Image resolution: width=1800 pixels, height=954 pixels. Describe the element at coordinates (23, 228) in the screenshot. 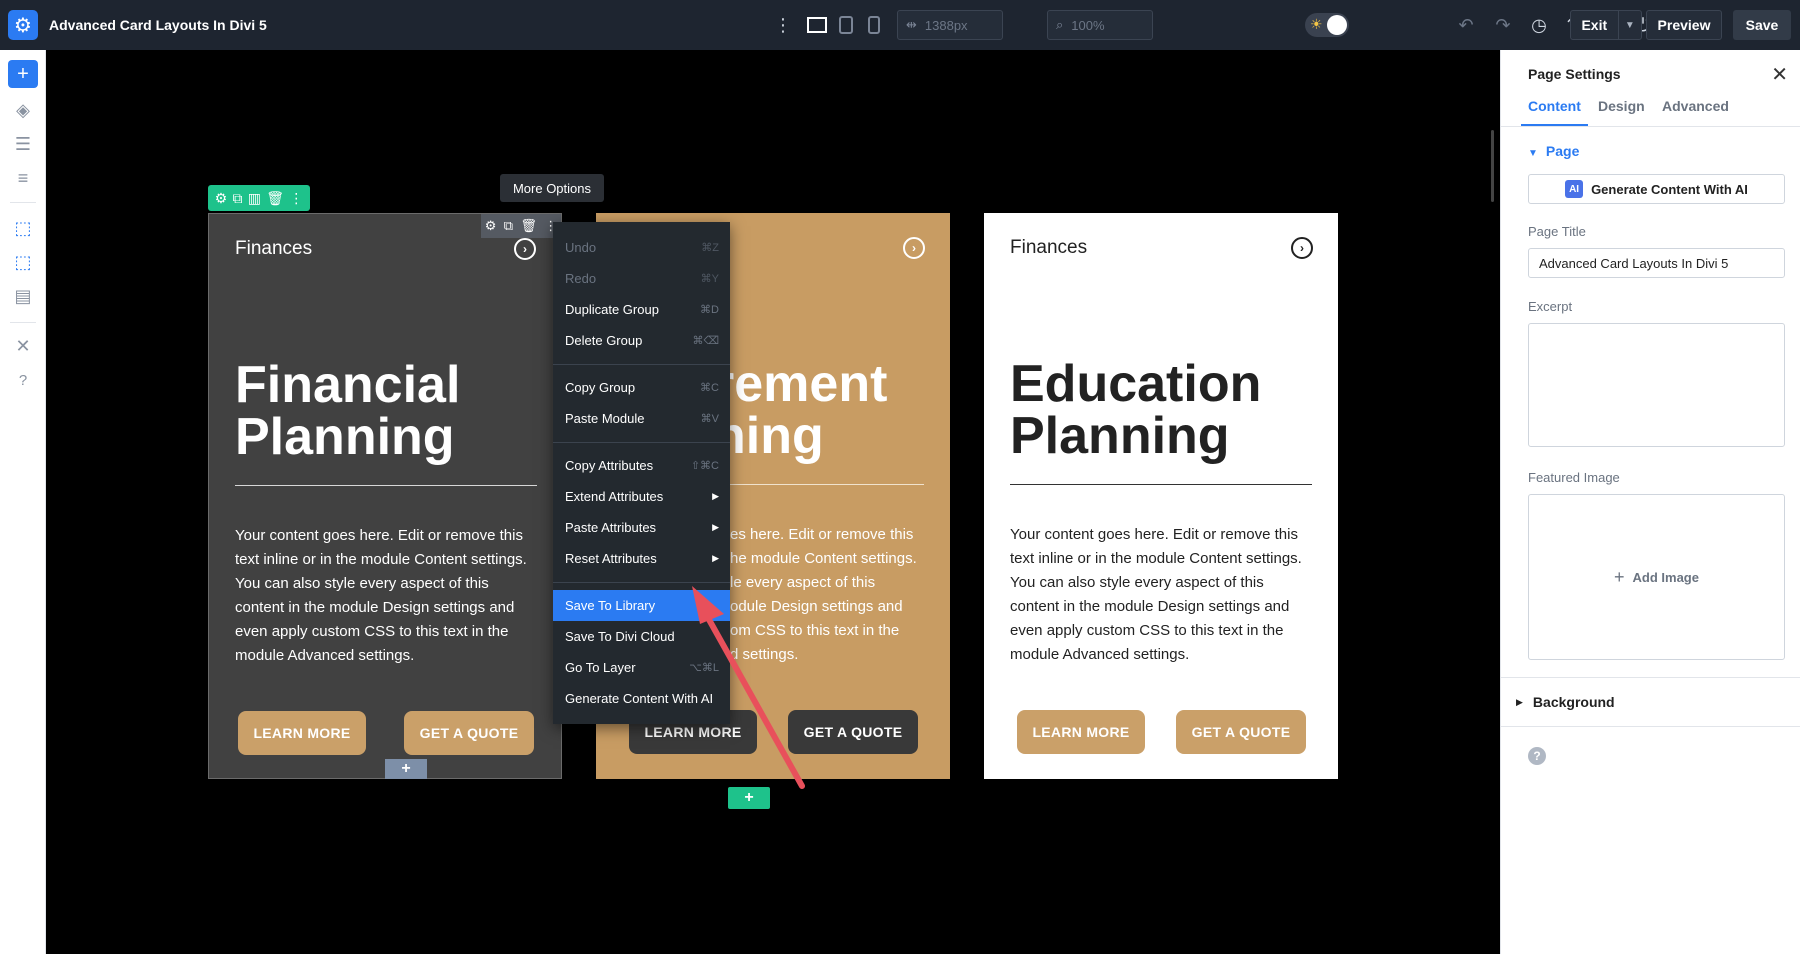

I see `select-module-icon: ⬚` at that location.